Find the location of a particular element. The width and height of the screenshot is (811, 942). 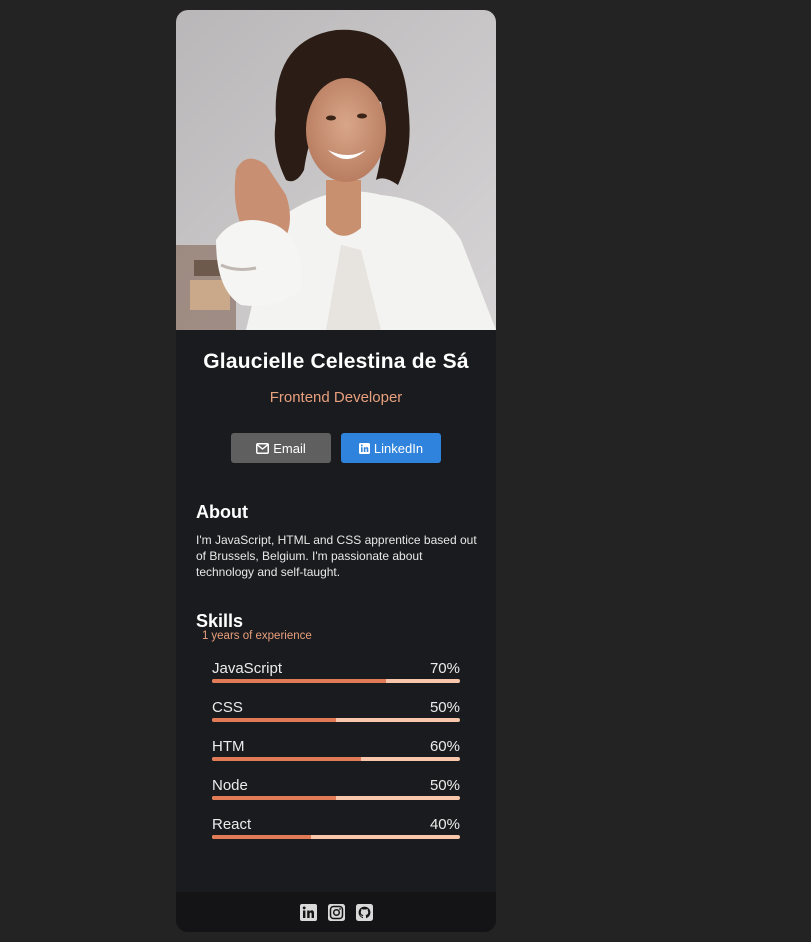

profile-name: Glaucielle Celestina de Sá is located at coordinates (336, 361).